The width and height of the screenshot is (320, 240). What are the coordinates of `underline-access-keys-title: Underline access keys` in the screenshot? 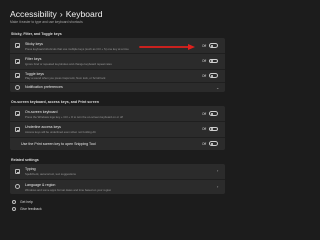 It's located at (43, 127).